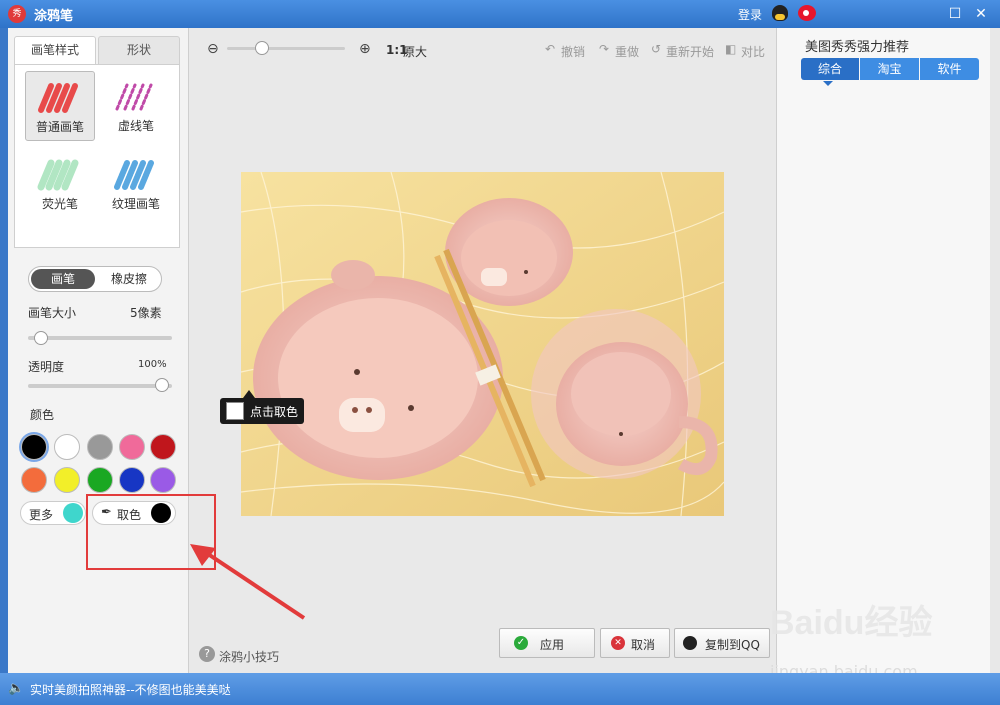 The width and height of the screenshot is (1000, 705). I want to click on qq-penguin-icon, so click(690, 643).